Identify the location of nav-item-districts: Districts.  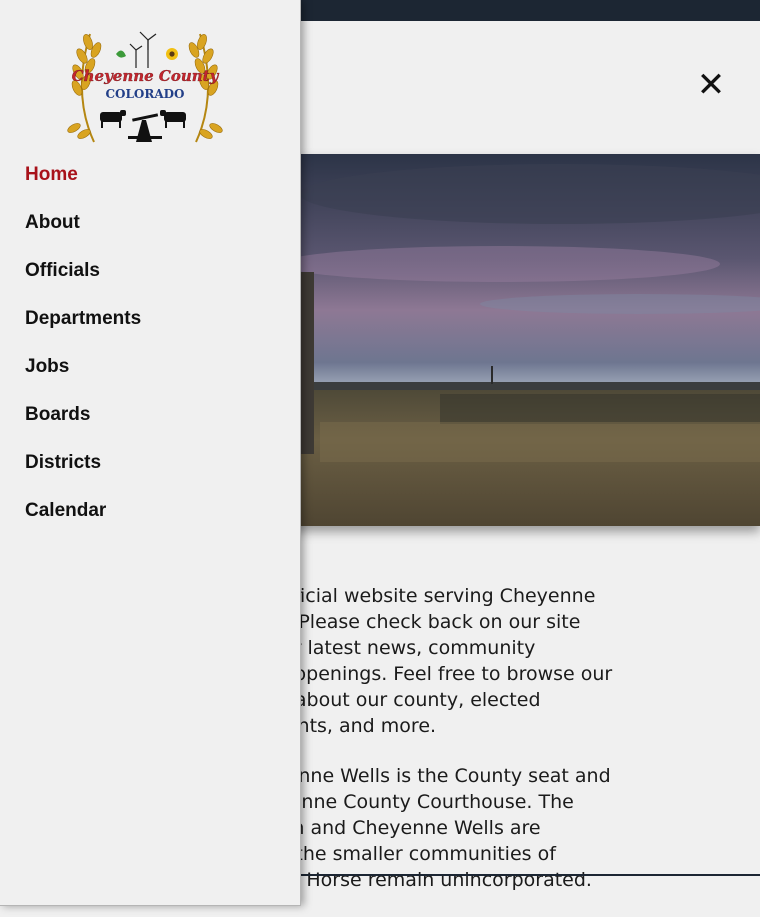
(83, 474).